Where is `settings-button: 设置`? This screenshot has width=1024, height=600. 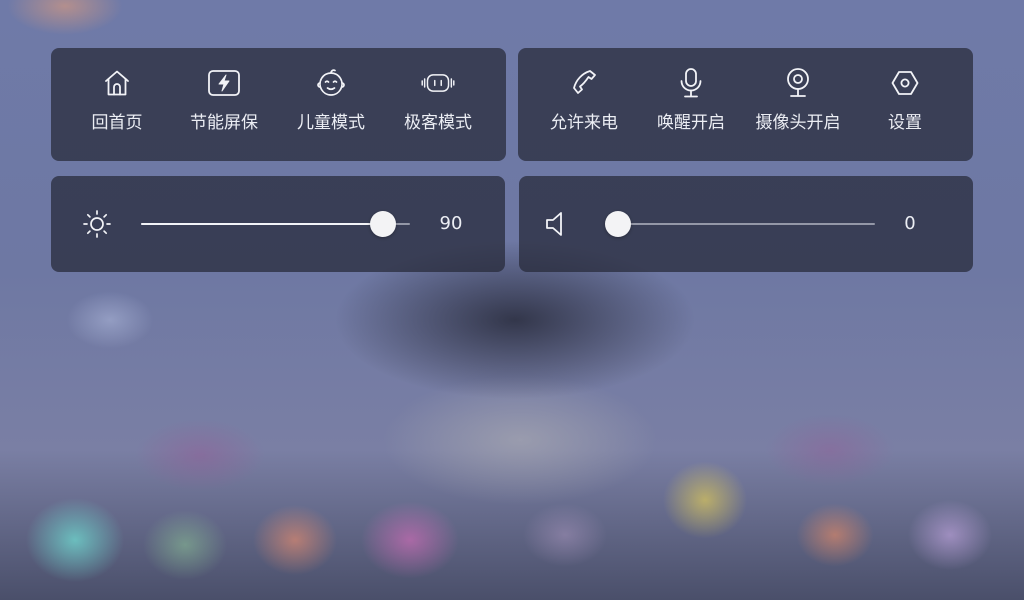 settings-button: 设置 is located at coordinates (905, 104).